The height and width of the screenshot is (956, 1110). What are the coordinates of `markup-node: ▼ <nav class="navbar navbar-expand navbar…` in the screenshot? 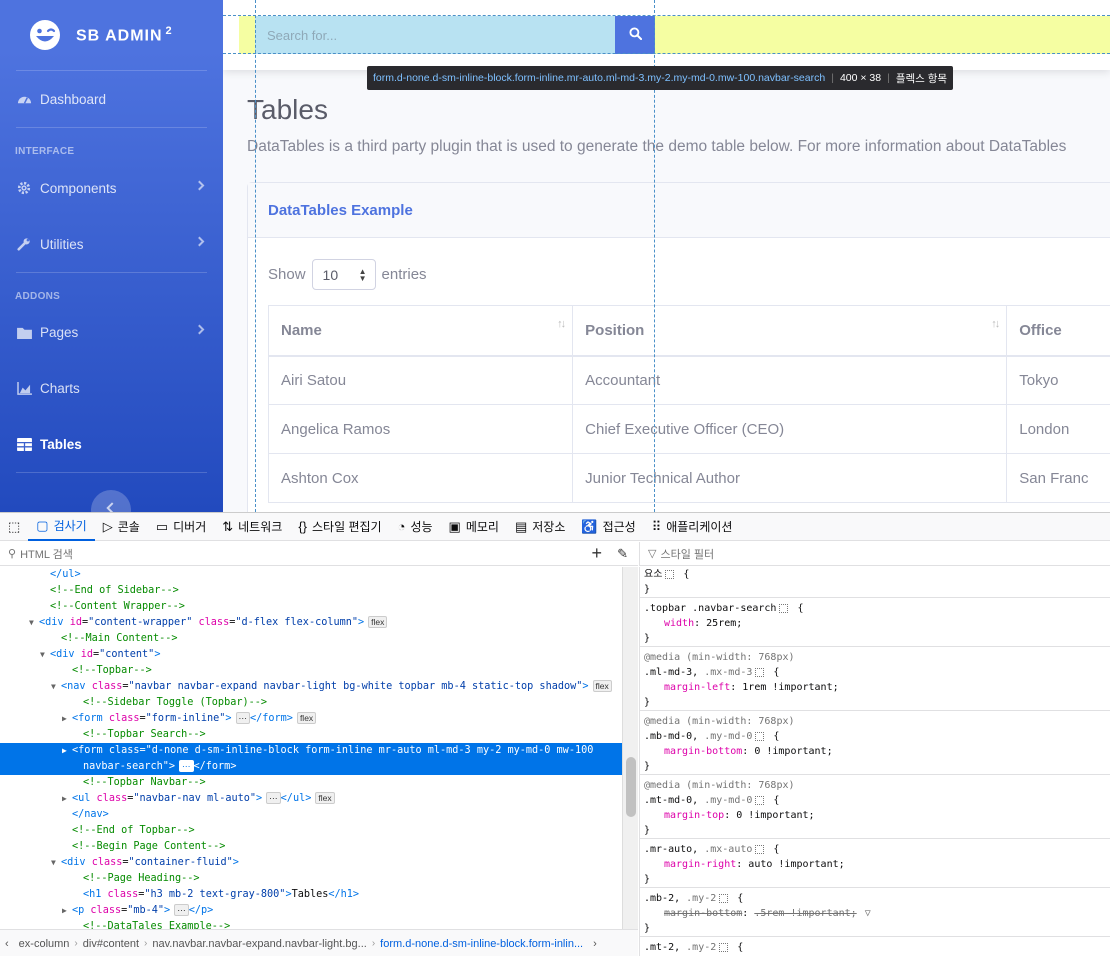 It's located at (311, 687).